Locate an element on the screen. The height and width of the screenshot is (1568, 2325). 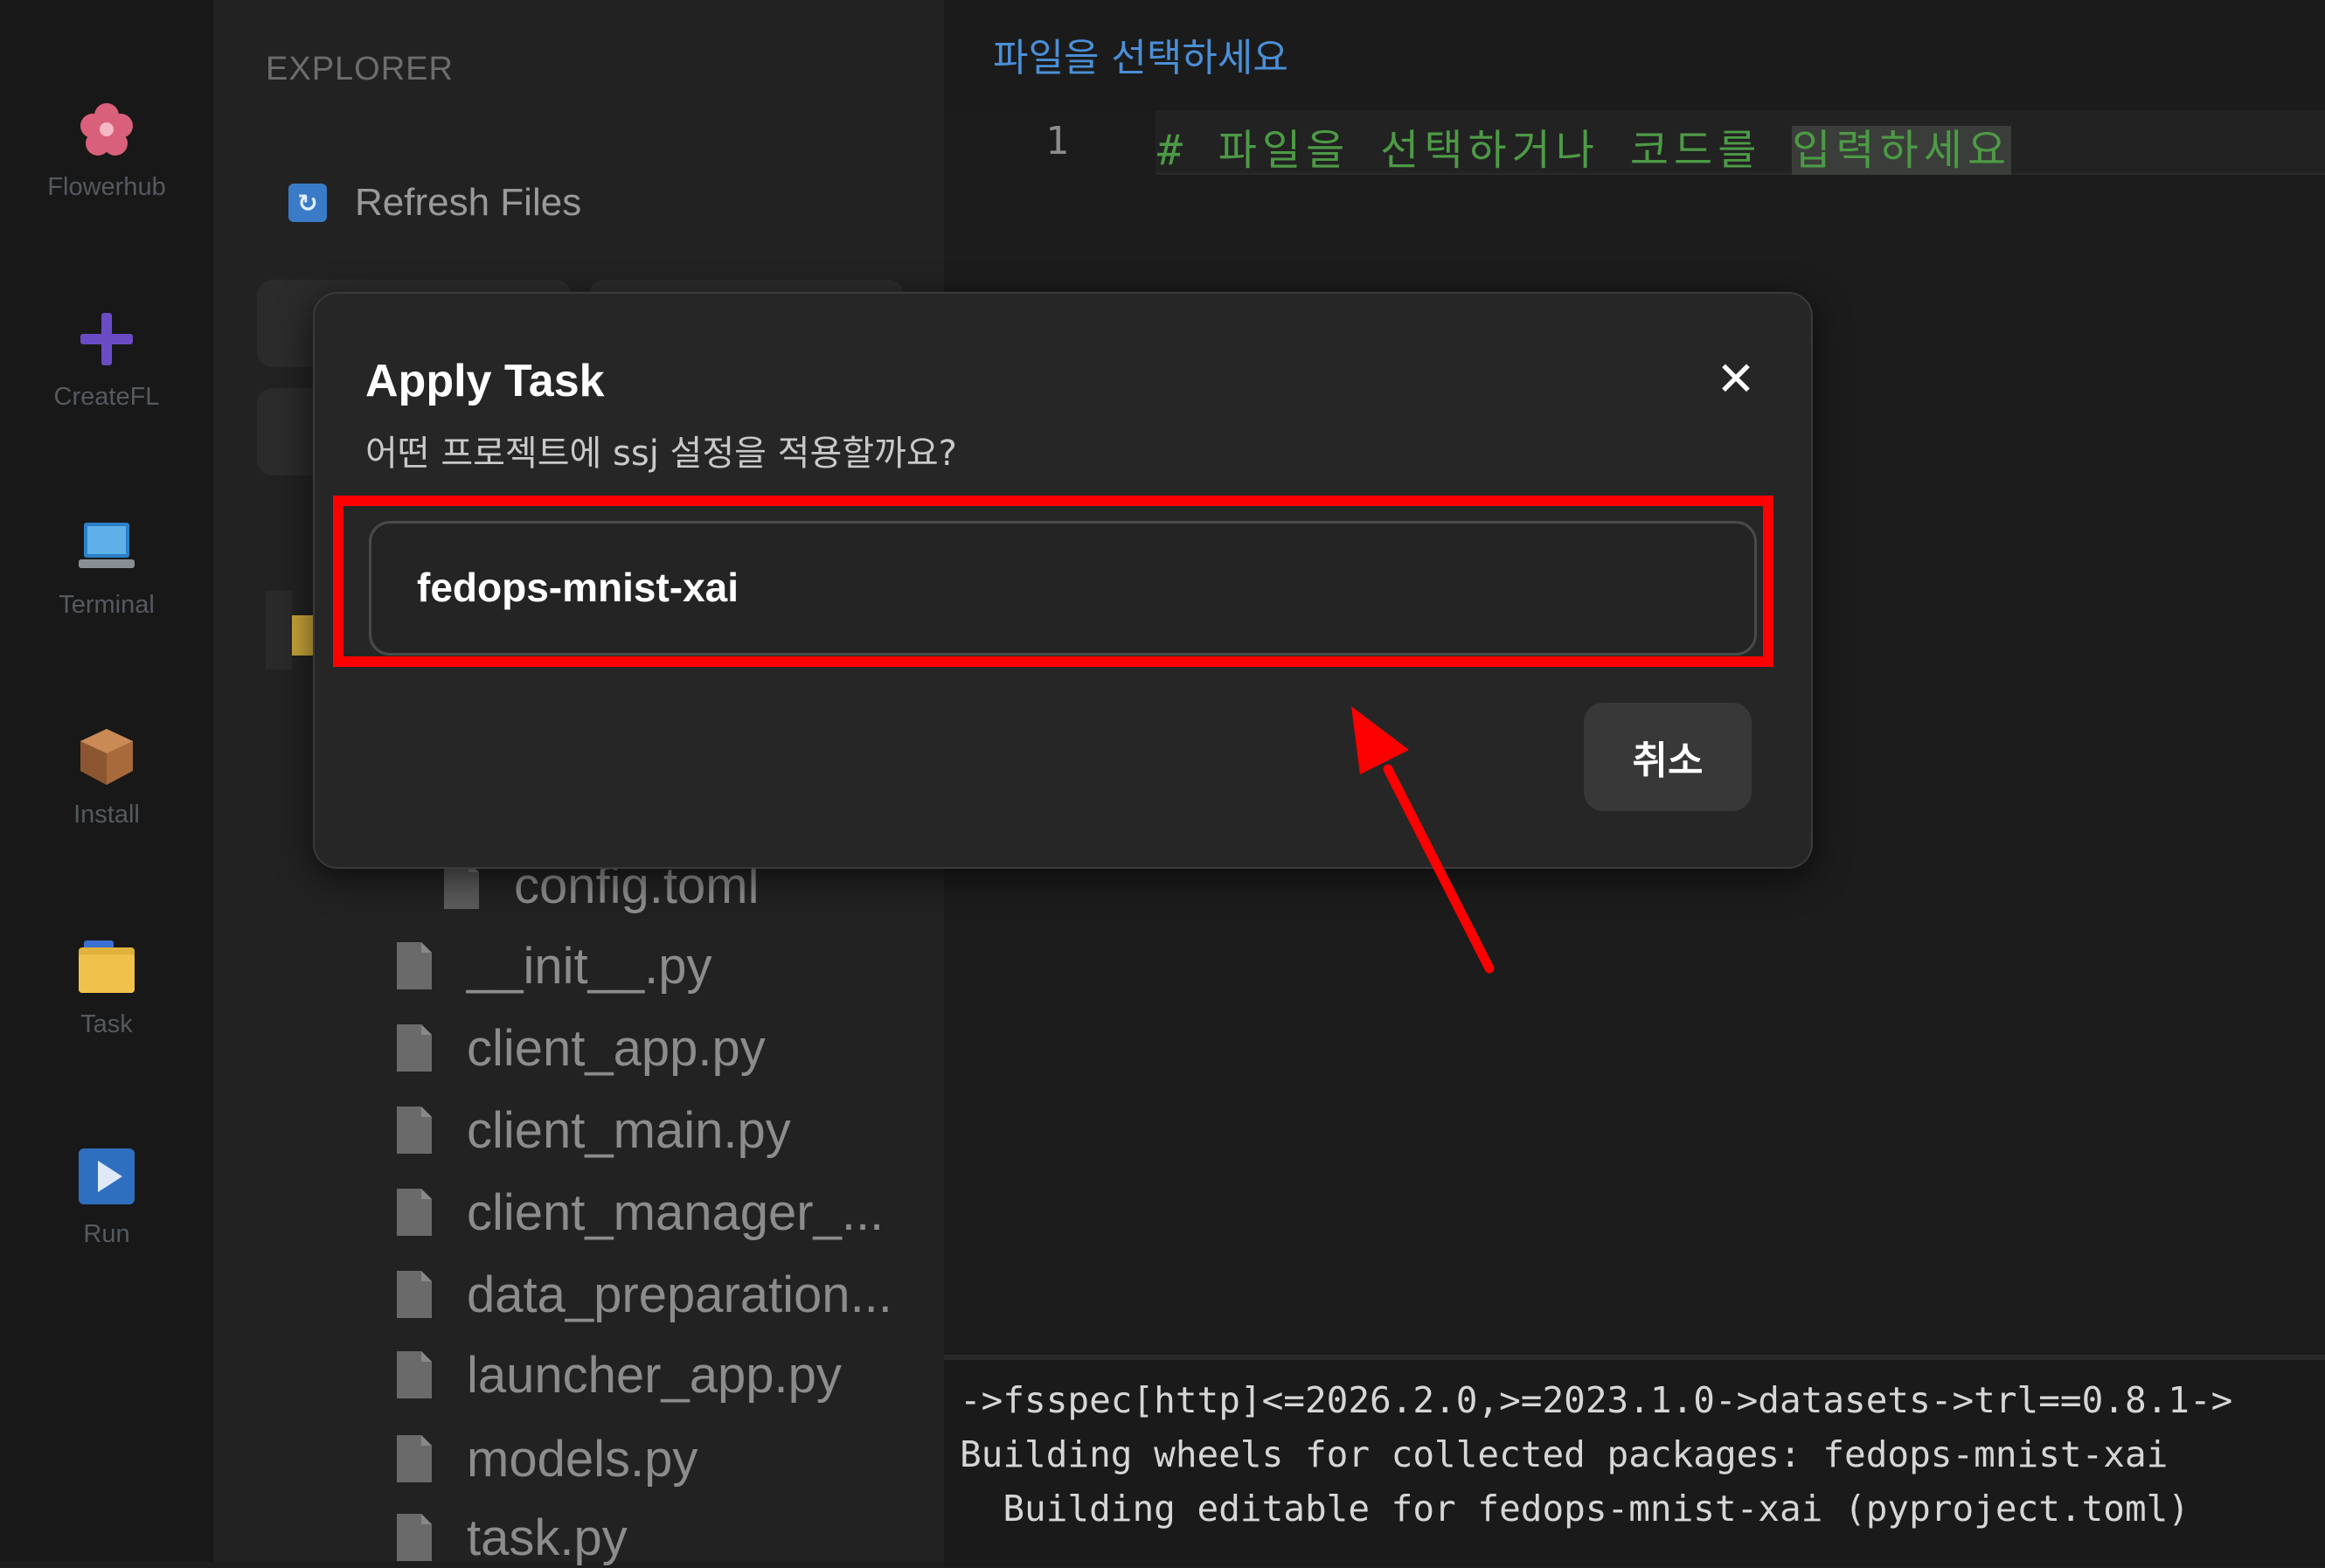
file-name: launcher_app.py is located at coordinates (654, 1375).